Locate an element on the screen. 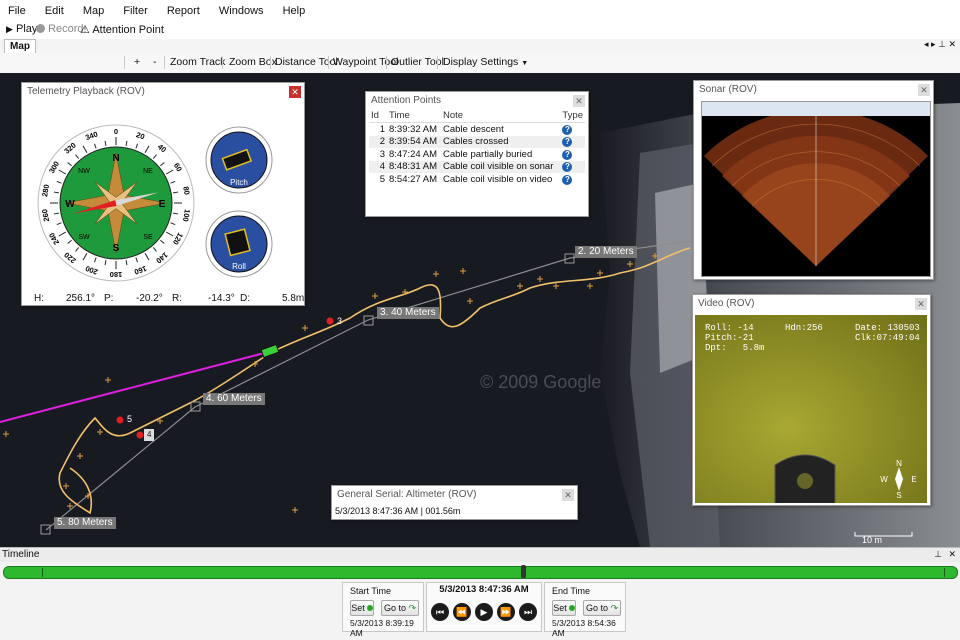  row-note: Cable coil visible on sonar is located at coordinates (501, 166).